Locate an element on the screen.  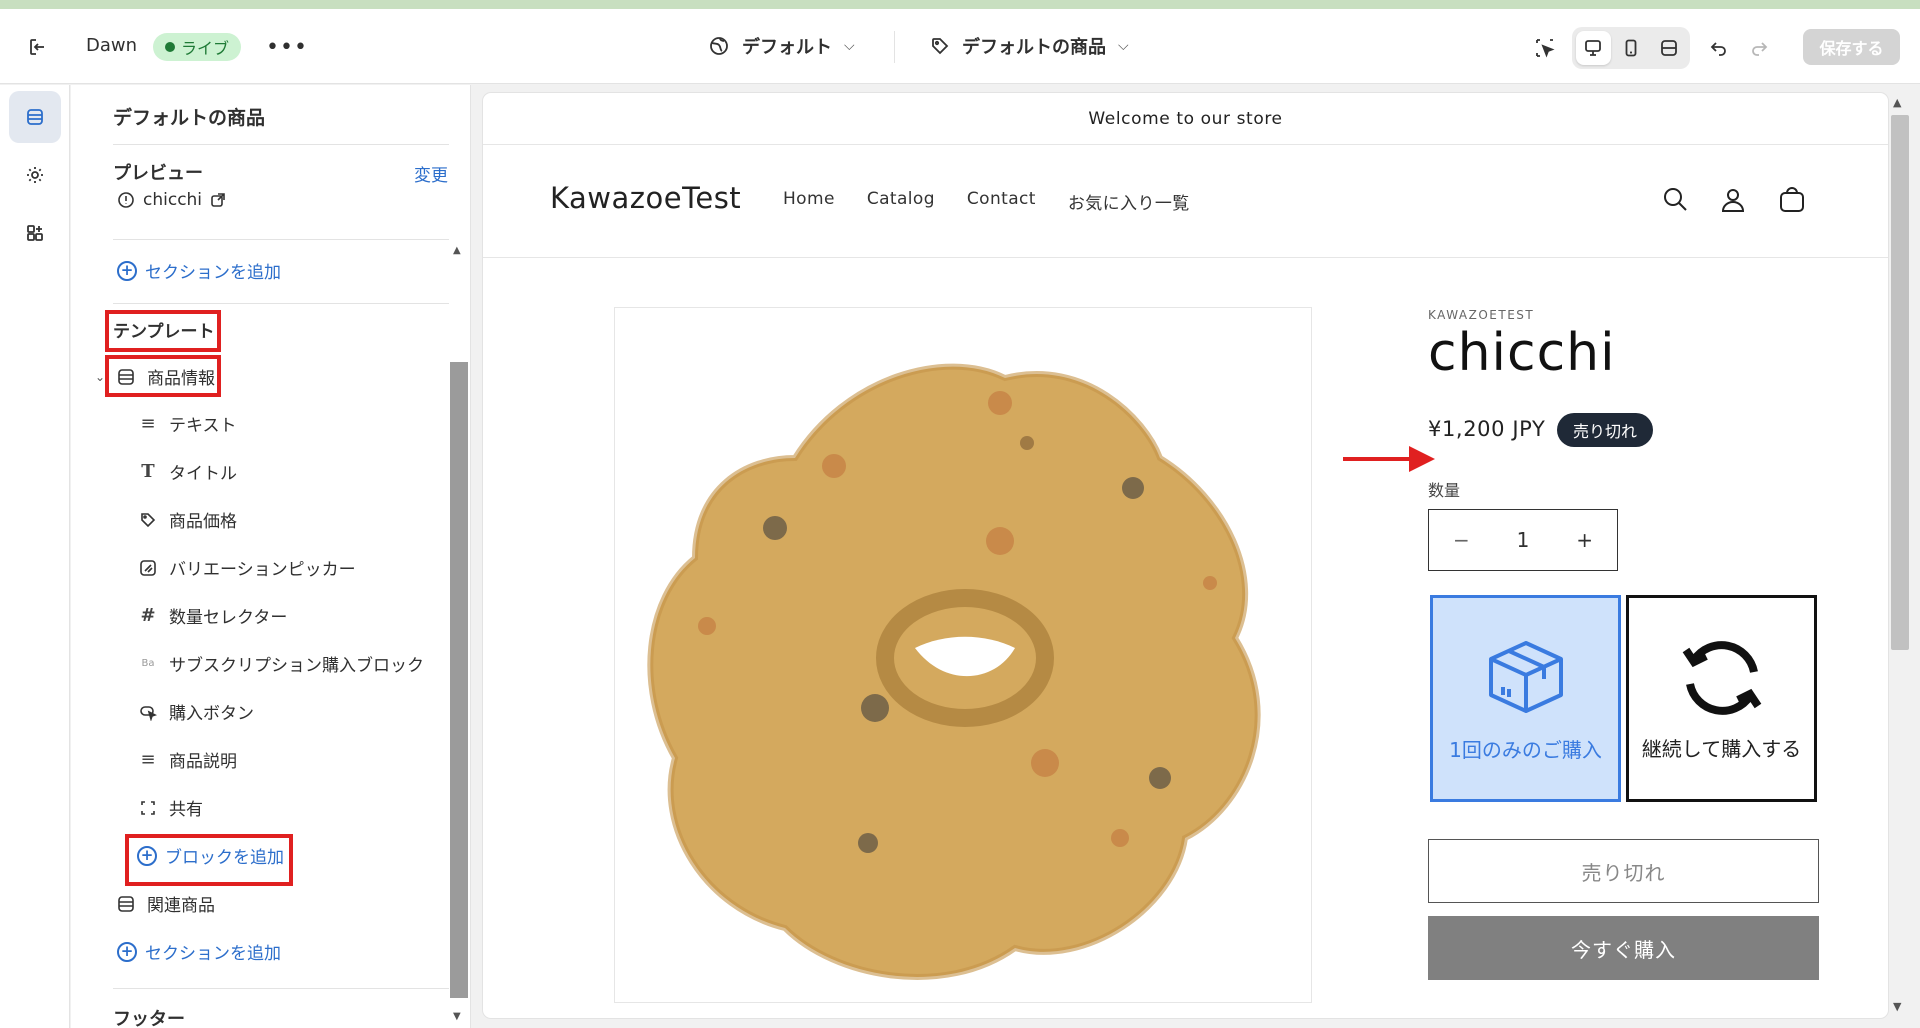
section-layout-icon is located at coordinates (126, 904).